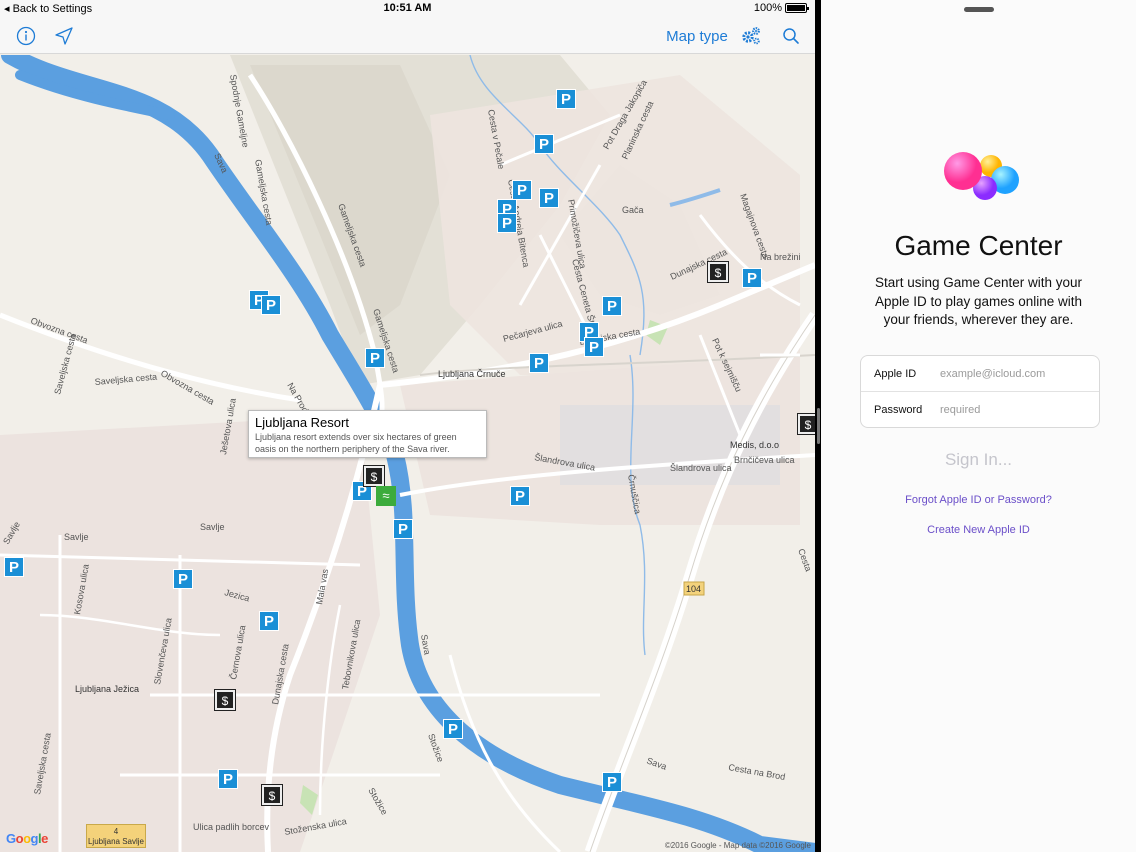 This screenshot has width=1136, height=852. Describe the element at coordinates (116, 841) in the screenshot. I see `station-badge-name: Ljubljana Savlje` at that location.